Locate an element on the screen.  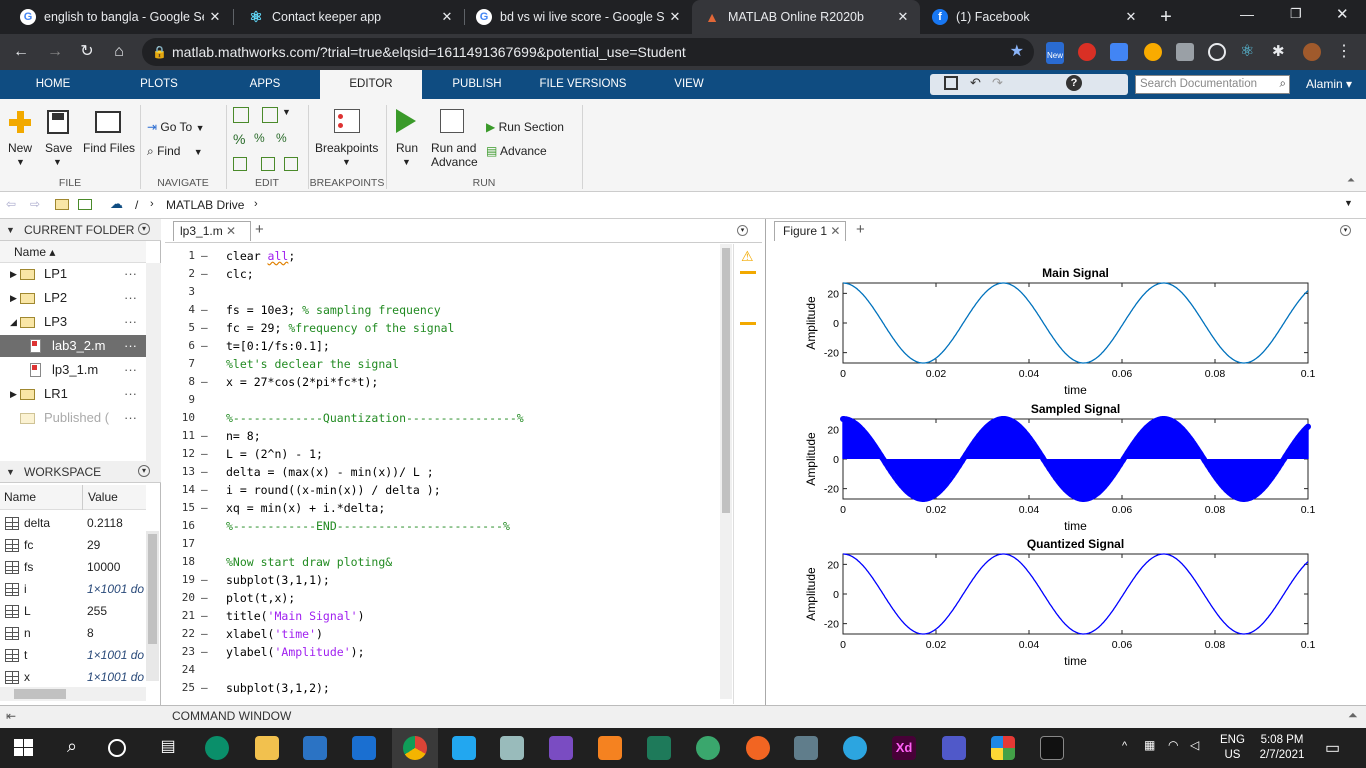
wifi-icon: ◠ is located at coordinates (1173, 745).